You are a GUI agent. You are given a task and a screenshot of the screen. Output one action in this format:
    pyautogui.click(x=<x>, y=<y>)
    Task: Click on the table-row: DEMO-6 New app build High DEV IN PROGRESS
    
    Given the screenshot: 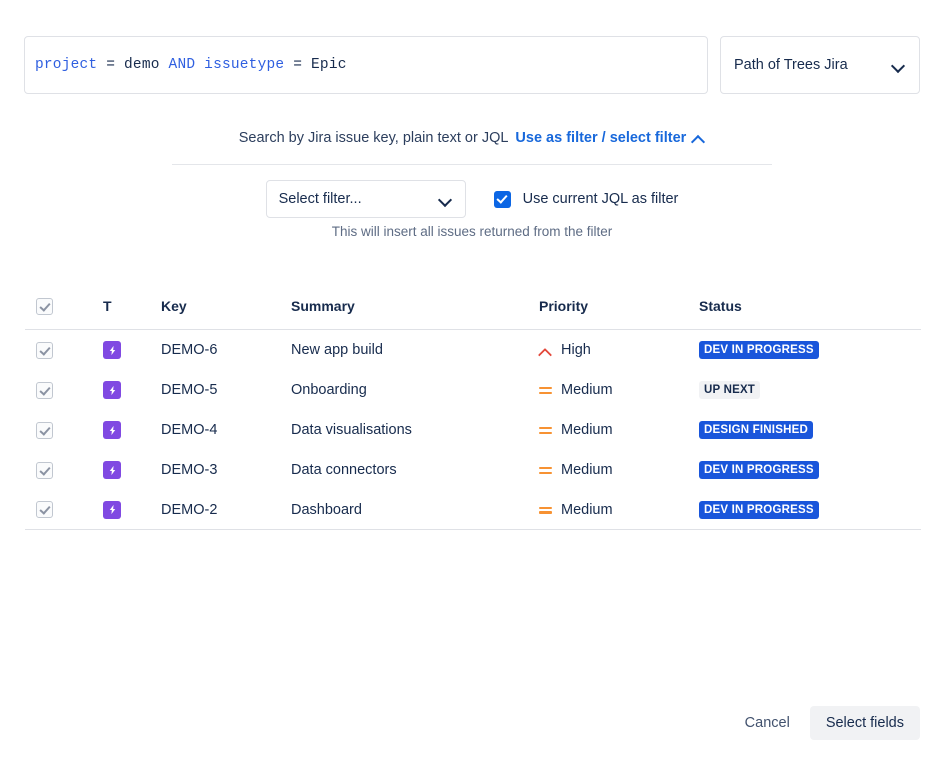 What is the action you would take?
    pyautogui.click(x=473, y=350)
    